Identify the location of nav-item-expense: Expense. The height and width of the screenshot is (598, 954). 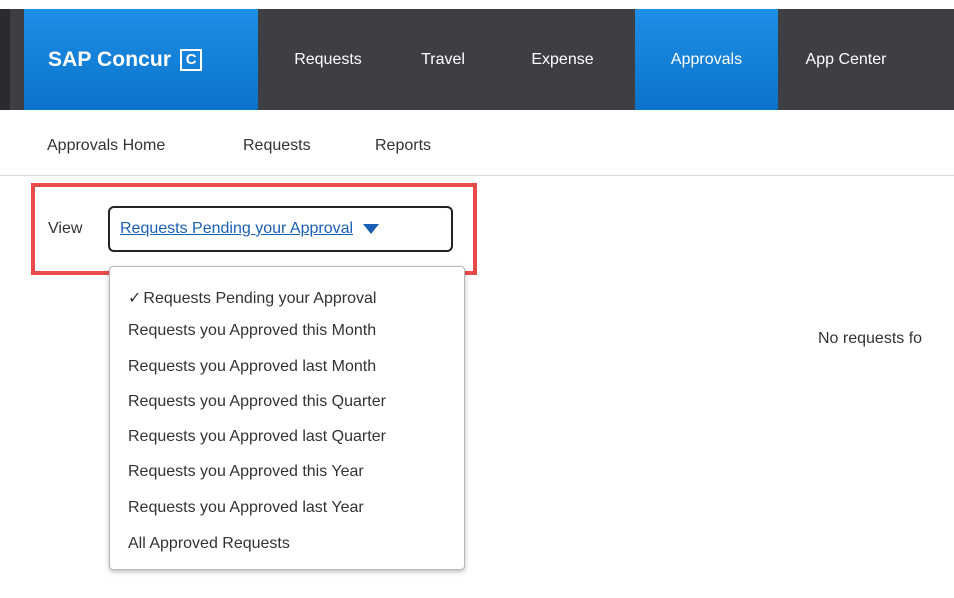
(562, 59).